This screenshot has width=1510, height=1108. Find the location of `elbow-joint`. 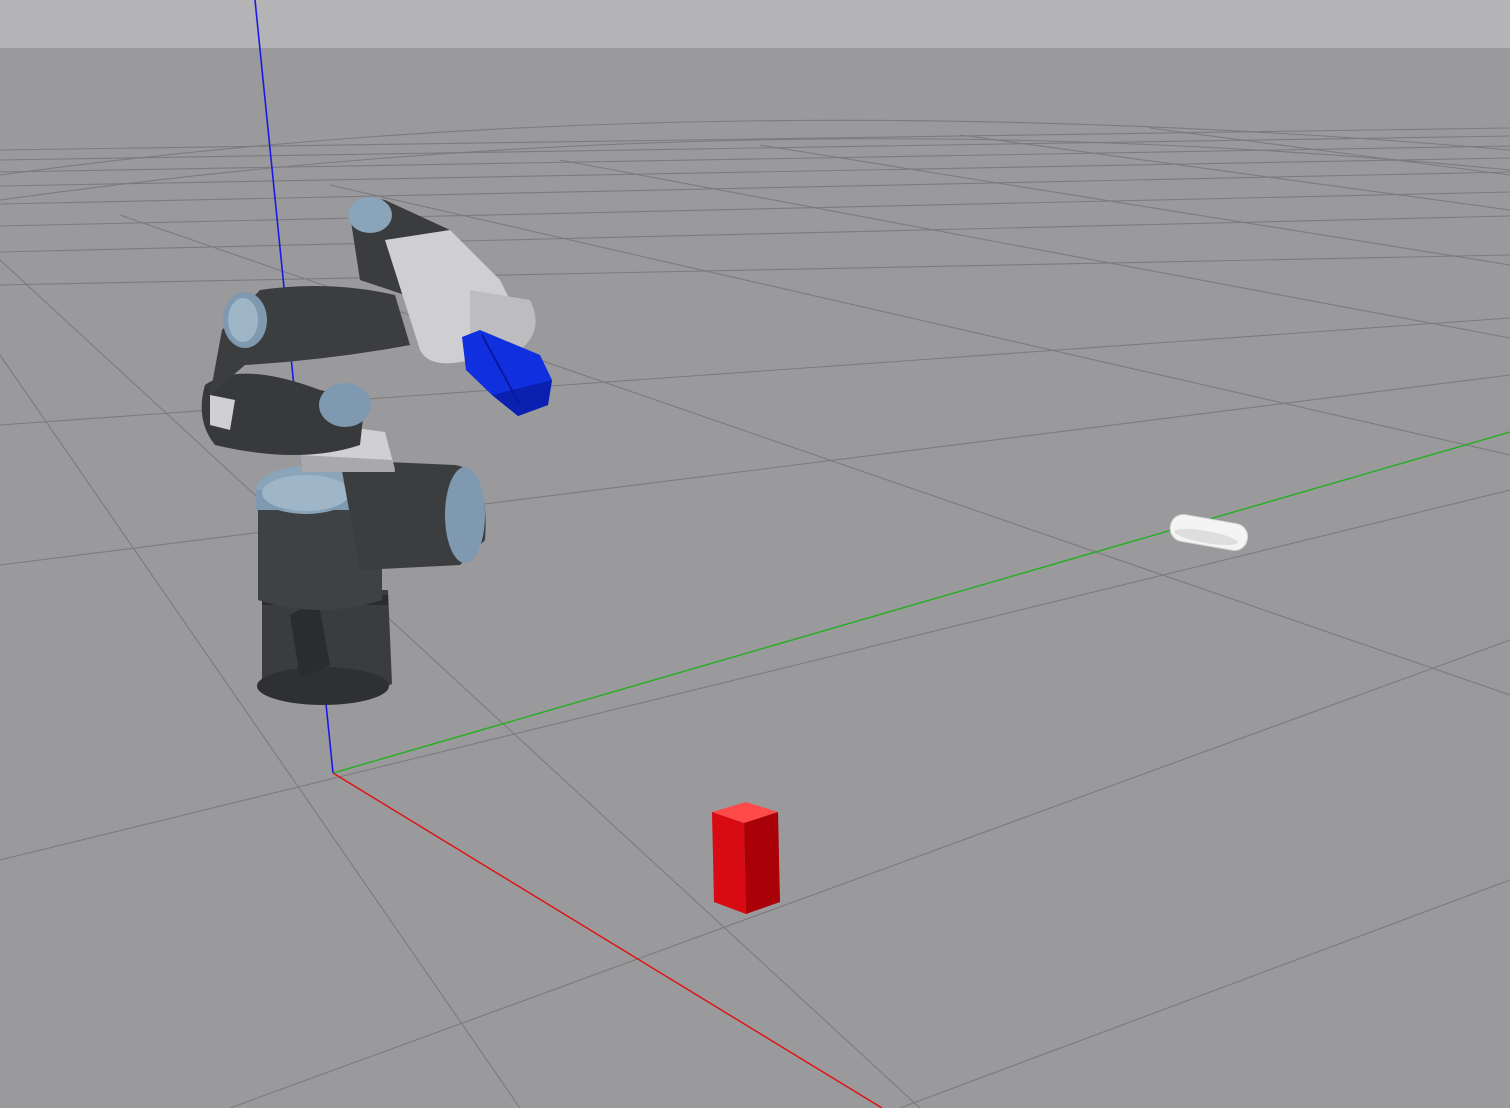

elbow-joint is located at coordinates (286, 414).